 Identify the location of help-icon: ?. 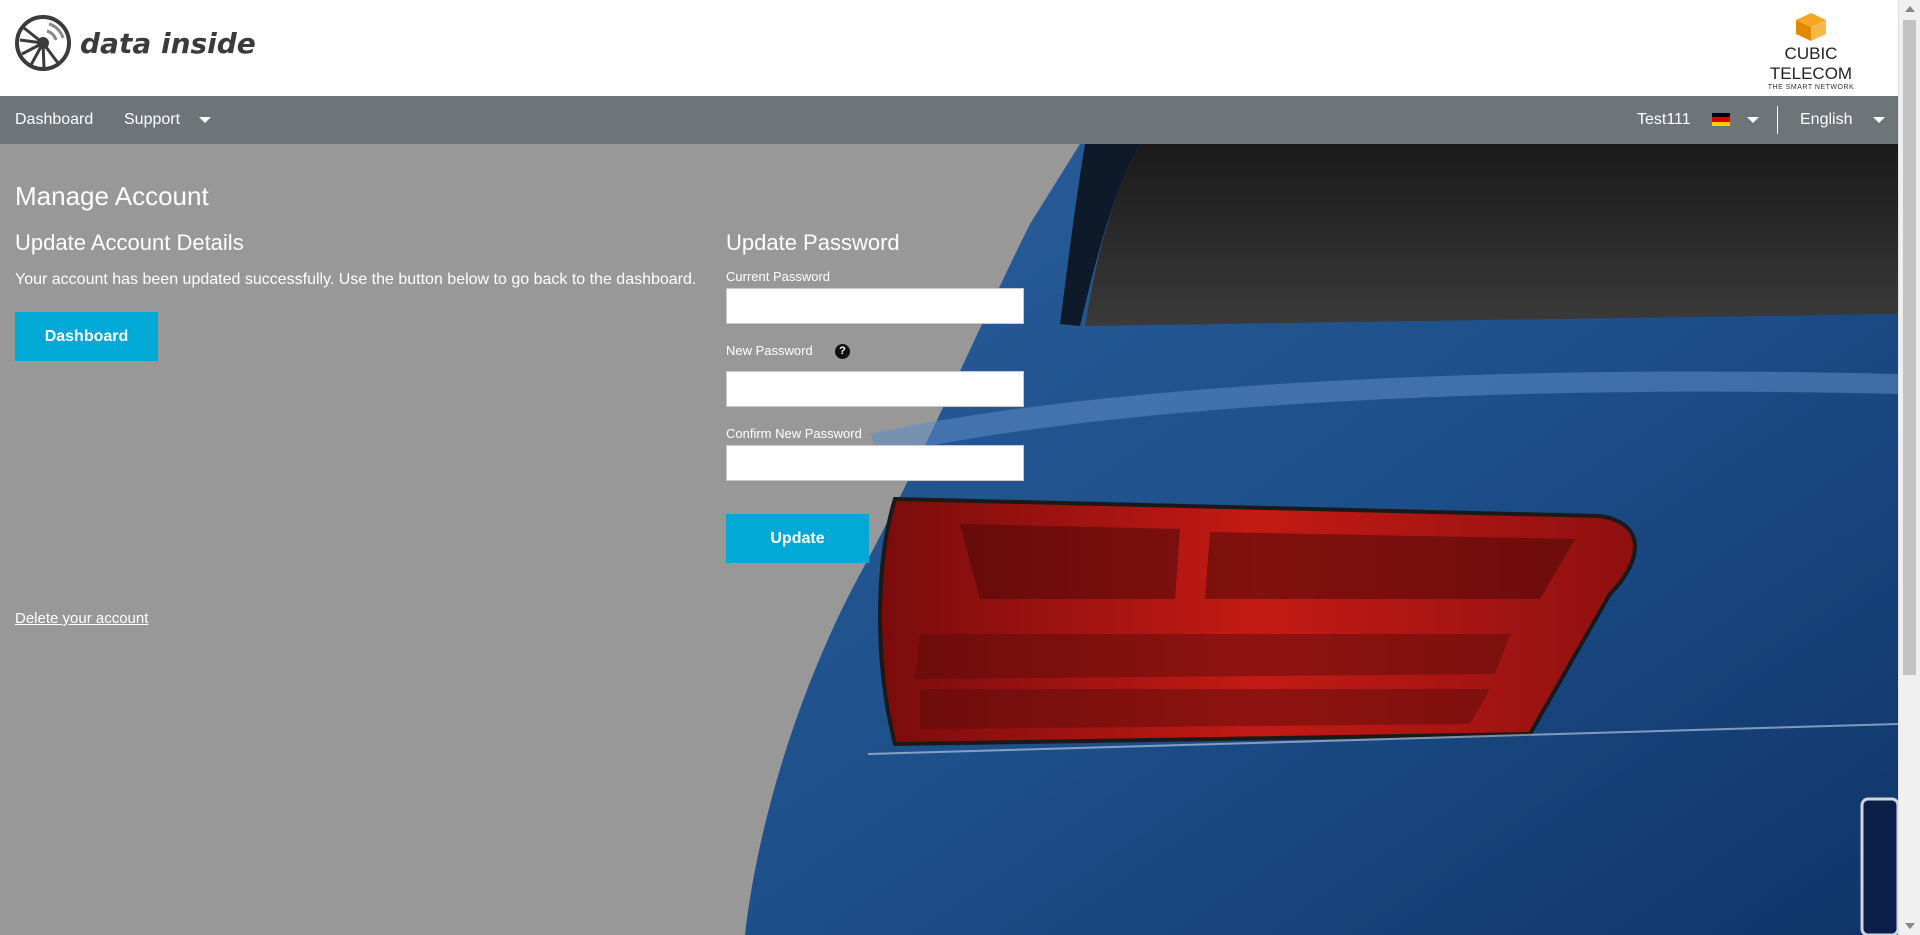
(842, 351).